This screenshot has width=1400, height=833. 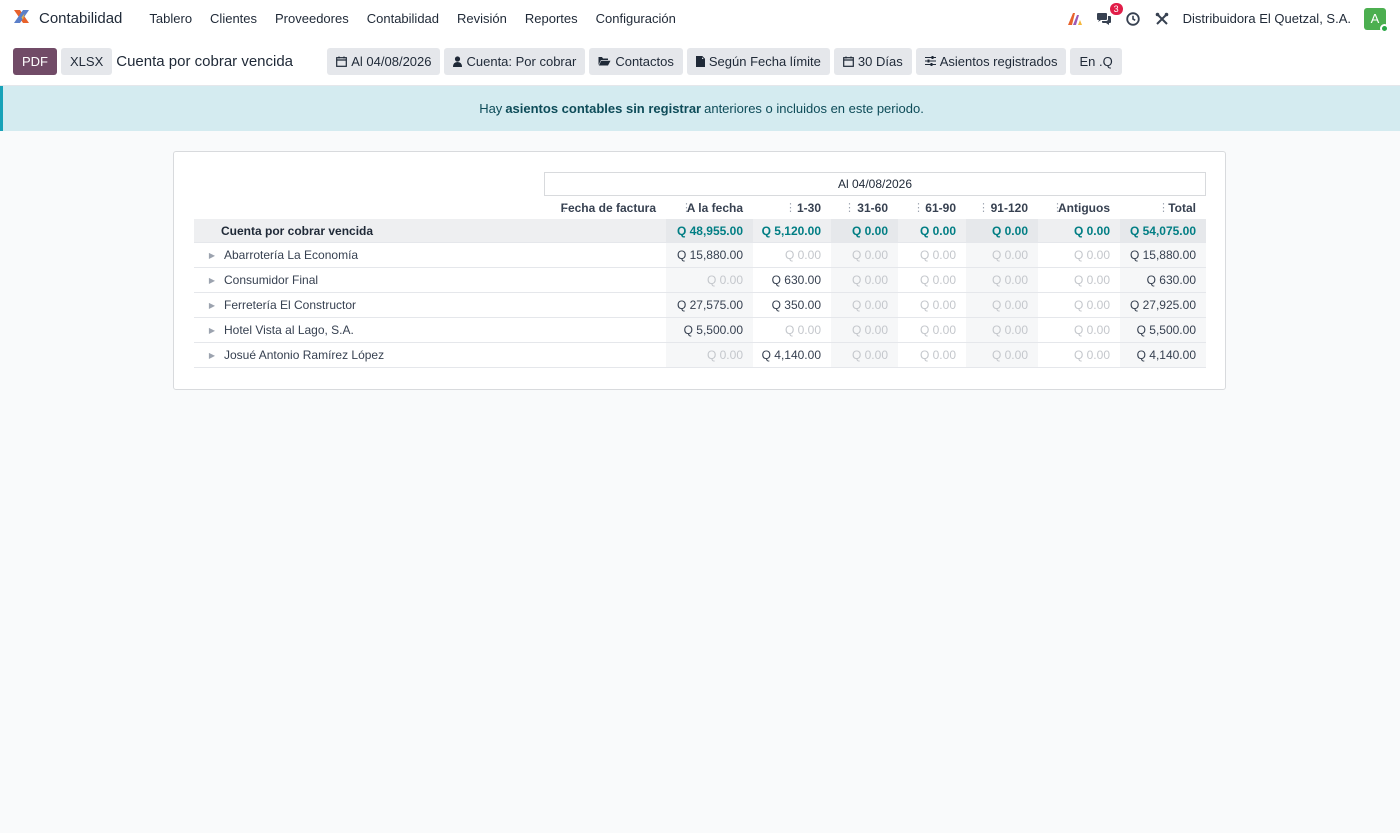 I want to click on table-cell: Q 48,955.00, so click(x=709, y=230).